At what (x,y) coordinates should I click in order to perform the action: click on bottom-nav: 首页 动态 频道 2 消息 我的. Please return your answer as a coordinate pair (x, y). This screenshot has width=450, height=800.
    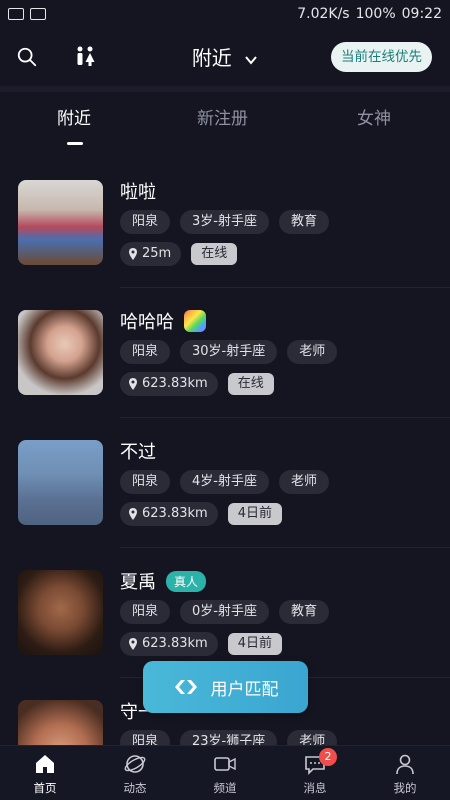
    Looking at the image, I should click on (225, 772).